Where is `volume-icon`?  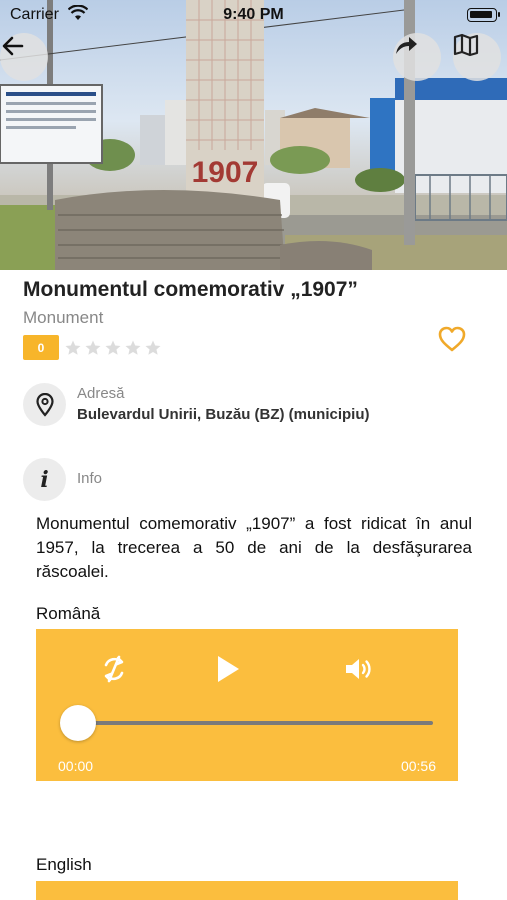 volume-icon is located at coordinates (358, 669).